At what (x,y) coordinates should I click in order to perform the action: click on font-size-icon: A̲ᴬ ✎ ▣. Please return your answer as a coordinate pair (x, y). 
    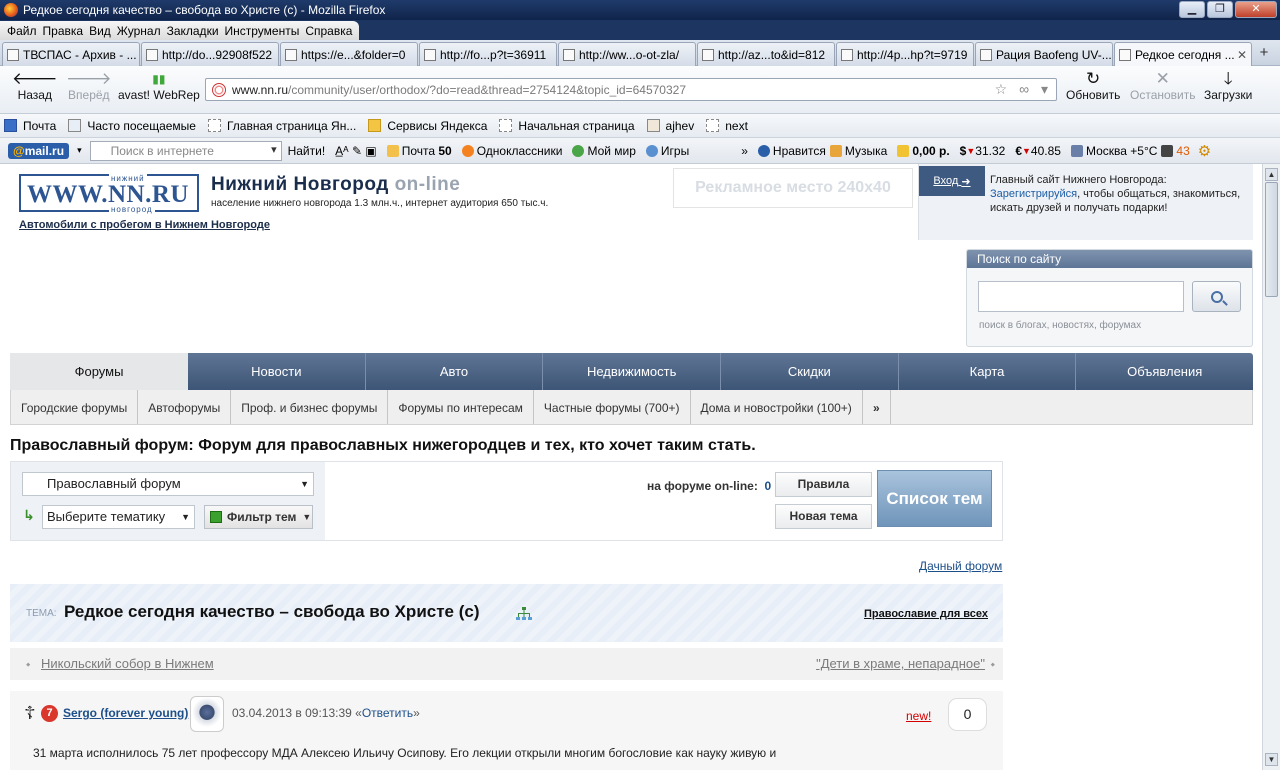
    Looking at the image, I should click on (356, 151).